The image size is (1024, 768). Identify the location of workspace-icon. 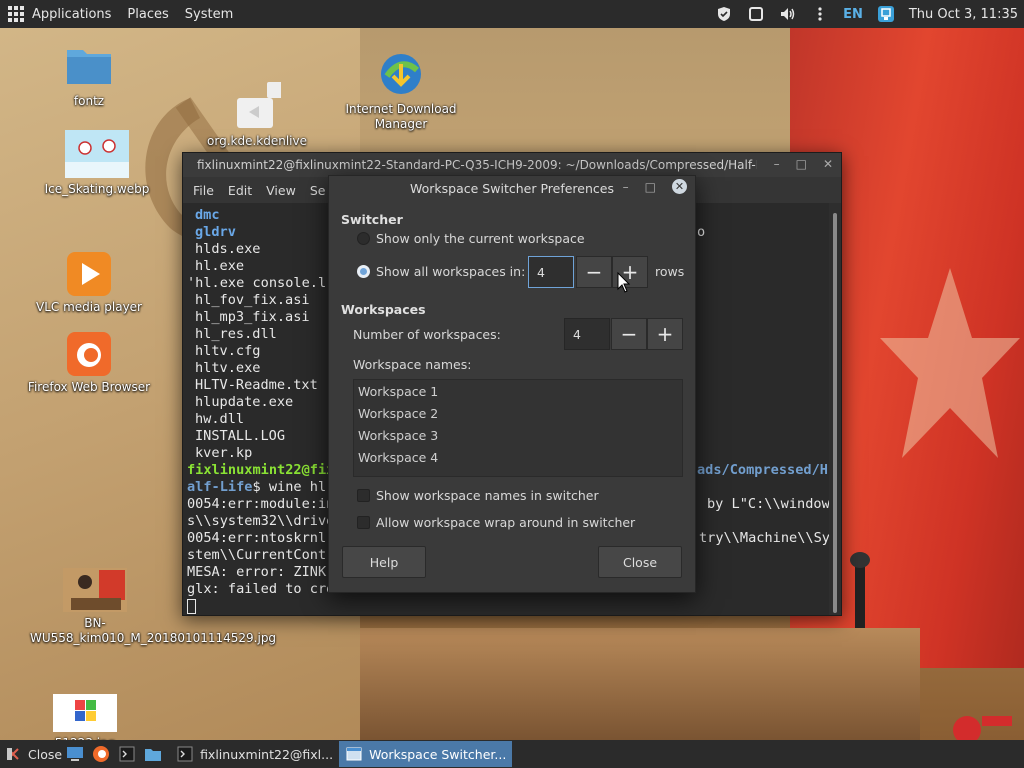
(756, 14).